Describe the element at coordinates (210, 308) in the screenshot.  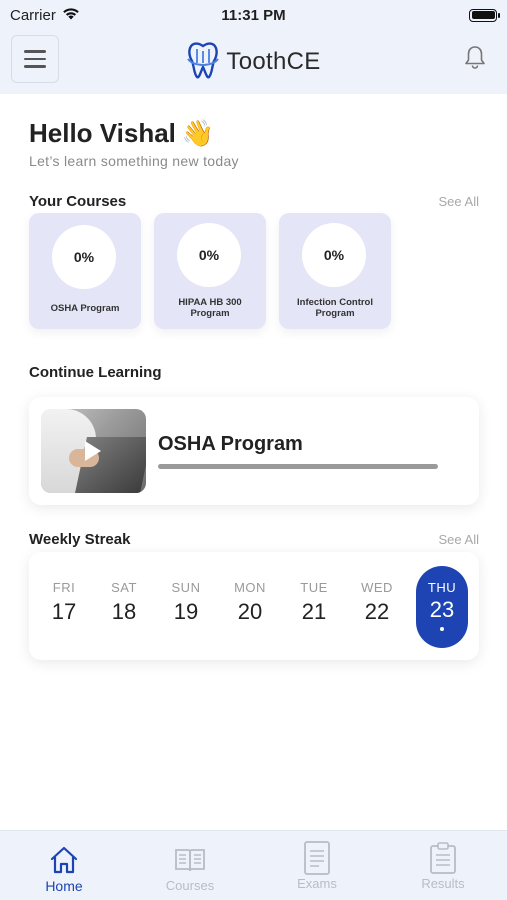
I see `course-name: HIPAA HB 300 Program` at that location.